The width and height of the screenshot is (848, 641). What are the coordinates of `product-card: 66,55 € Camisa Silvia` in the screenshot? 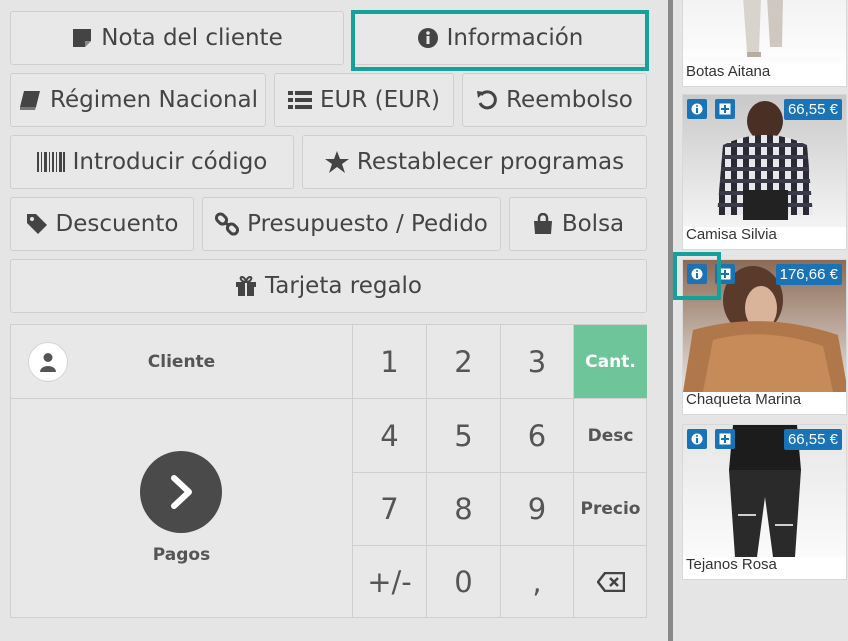 It's located at (764, 172).